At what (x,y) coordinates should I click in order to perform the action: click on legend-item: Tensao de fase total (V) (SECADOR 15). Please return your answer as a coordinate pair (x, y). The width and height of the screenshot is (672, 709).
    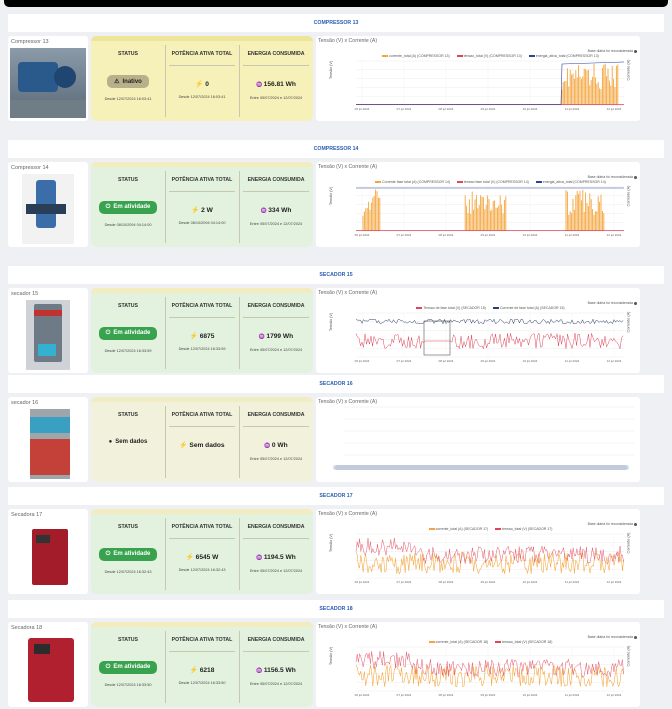
    Looking at the image, I should click on (450, 308).